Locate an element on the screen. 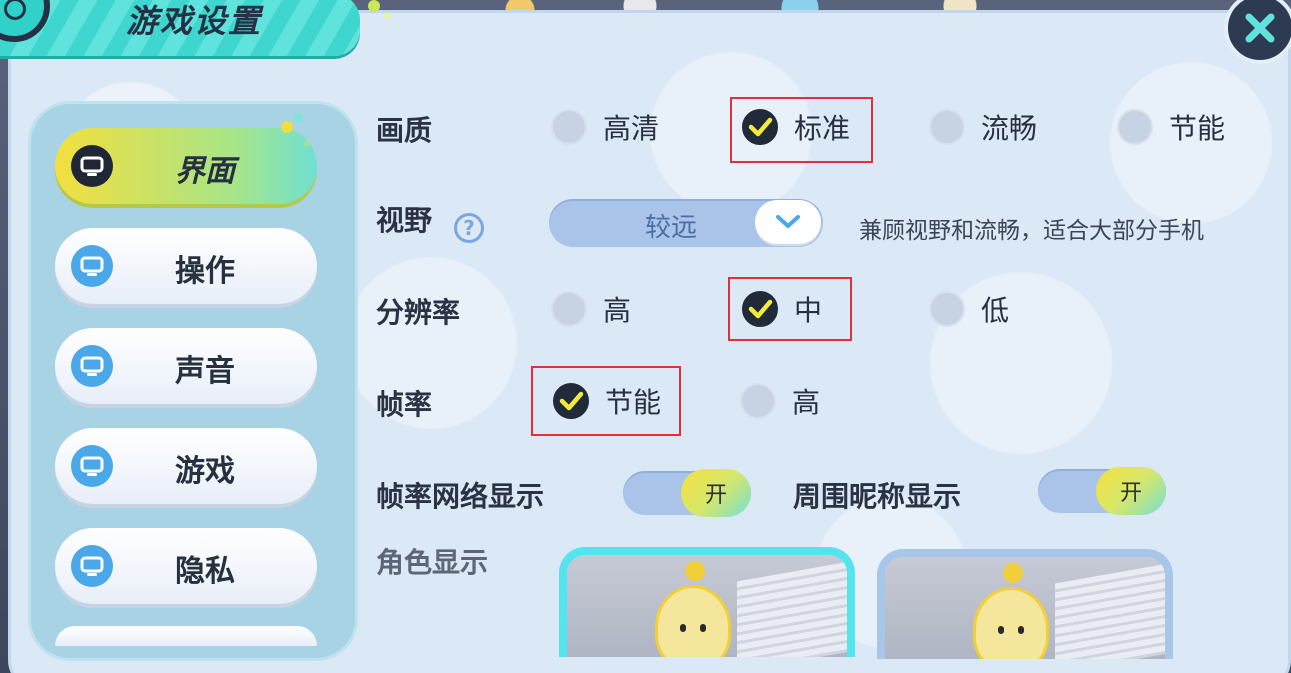 The height and width of the screenshot is (673, 1291). quality-option-hd: 高清 is located at coordinates (605, 127).